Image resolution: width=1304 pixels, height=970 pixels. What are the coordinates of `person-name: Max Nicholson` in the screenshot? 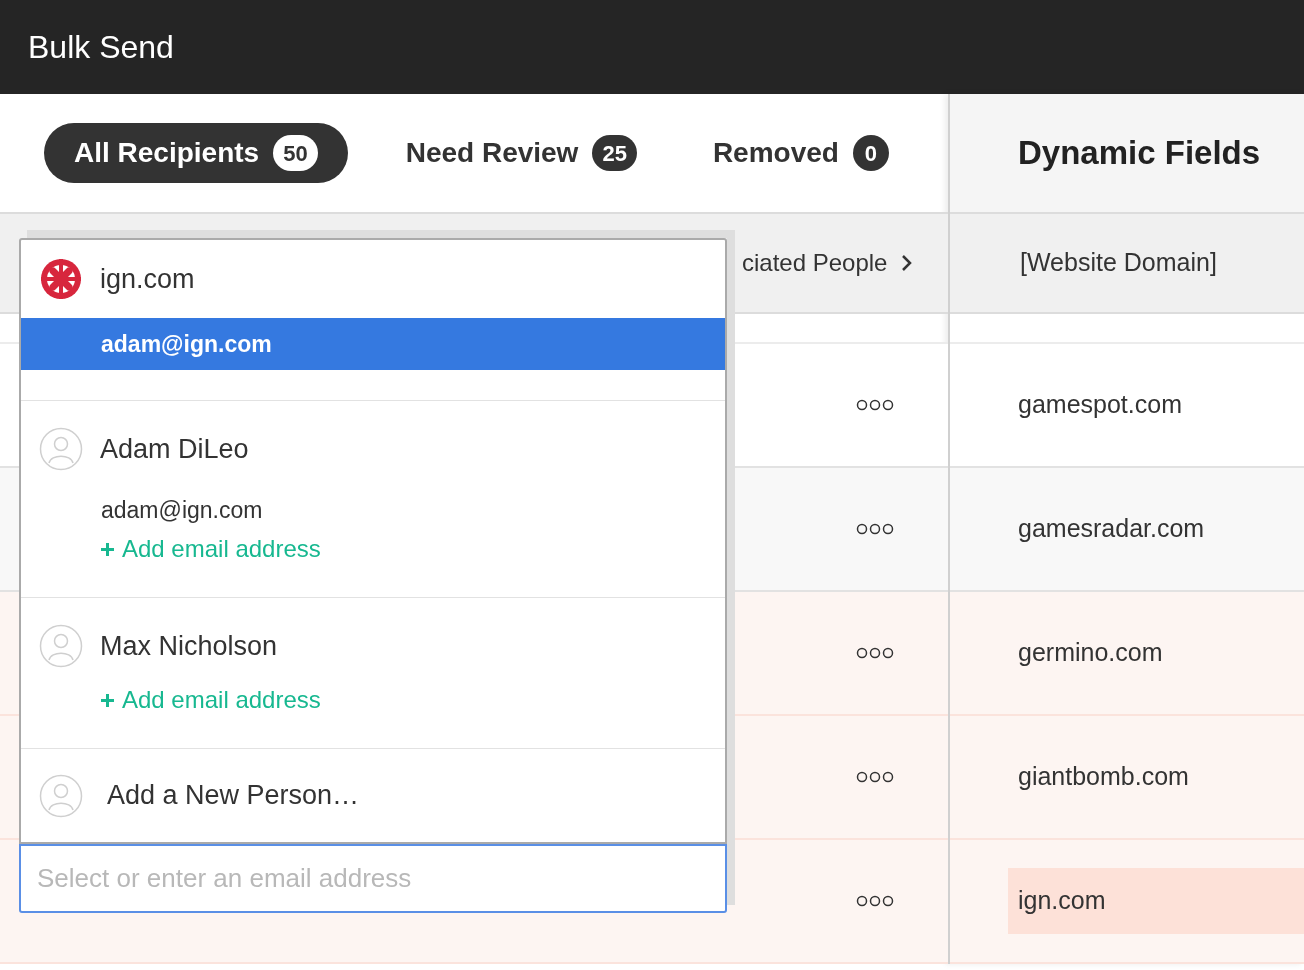 It's located at (189, 646).